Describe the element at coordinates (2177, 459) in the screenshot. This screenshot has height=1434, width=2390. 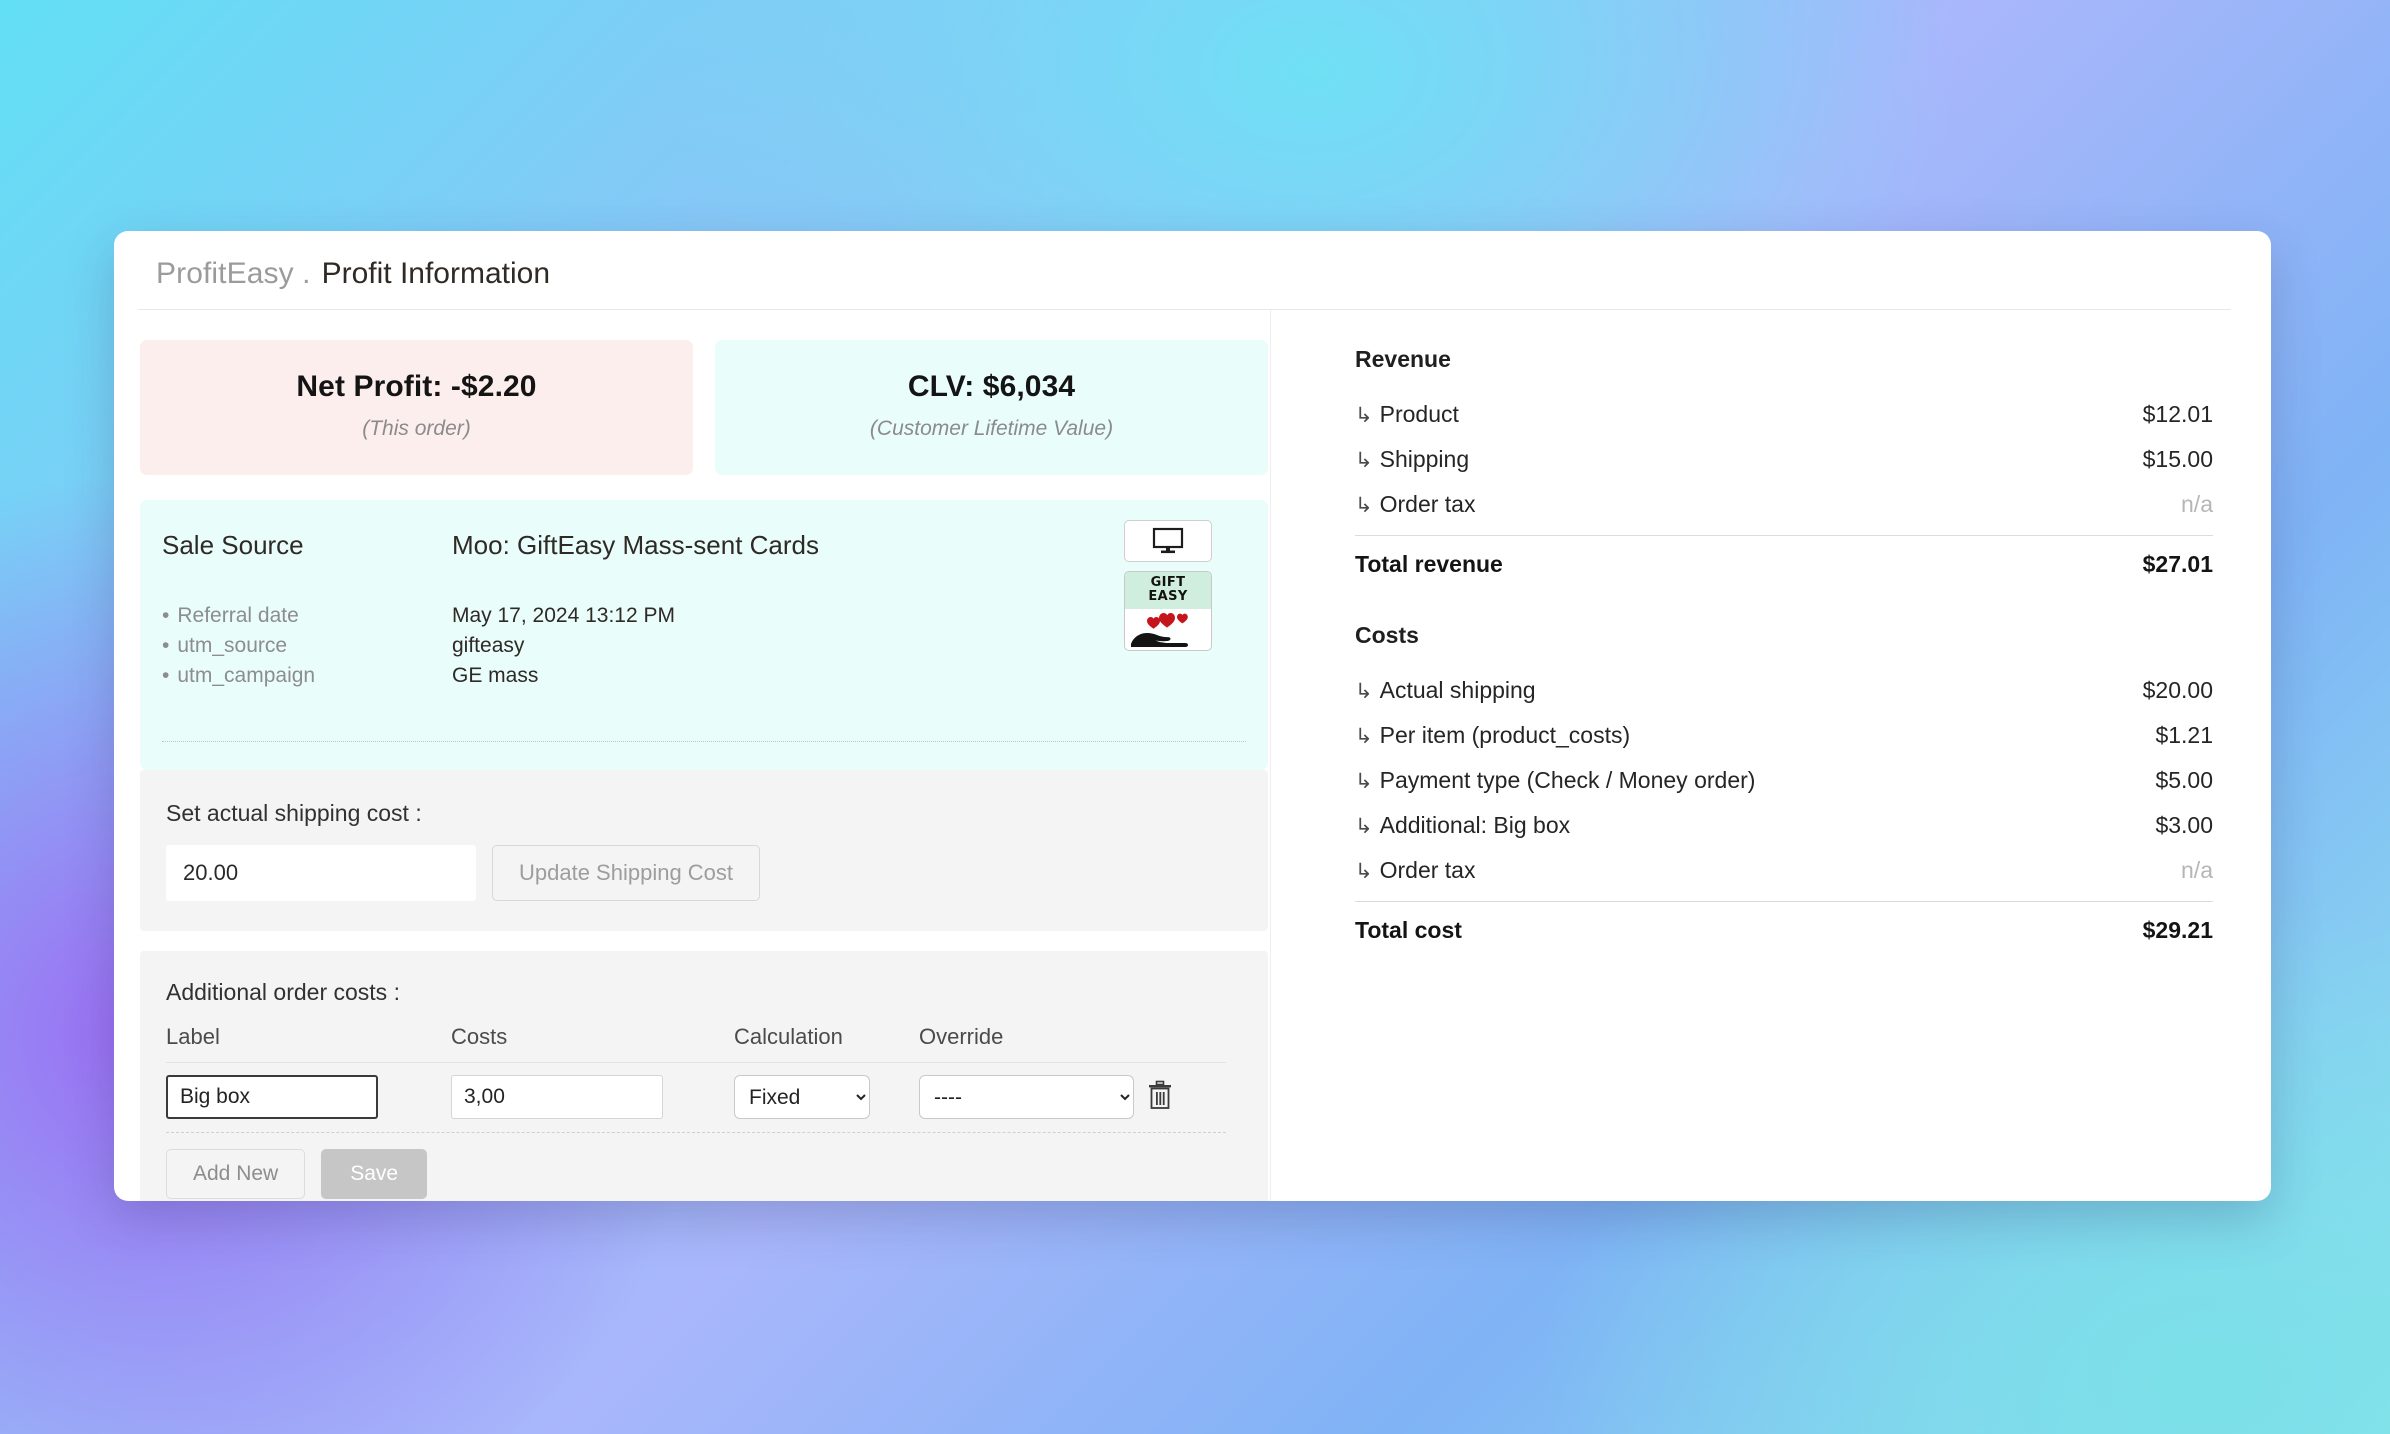
I see `revenue-value-shipping: $15.00` at that location.